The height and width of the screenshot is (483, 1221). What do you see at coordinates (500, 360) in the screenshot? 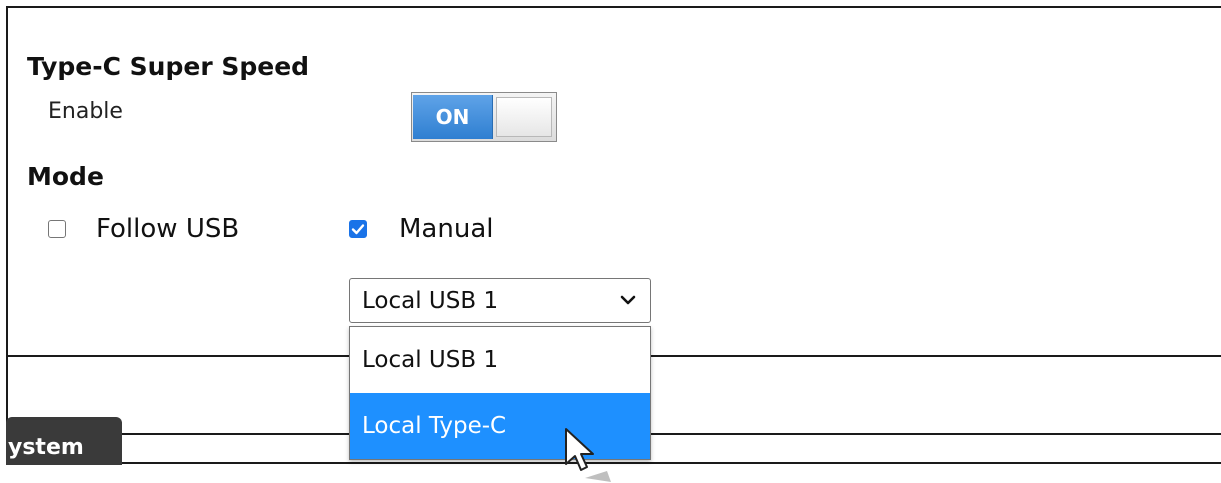
I see `dropdown-option-local-usb-1: Local USB 1` at bounding box center [500, 360].